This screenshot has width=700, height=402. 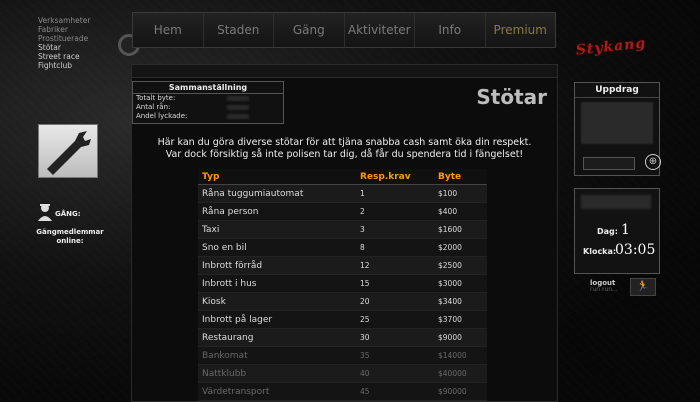 What do you see at coordinates (277, 355) in the screenshot?
I see `crime-type: Bankomat` at bounding box center [277, 355].